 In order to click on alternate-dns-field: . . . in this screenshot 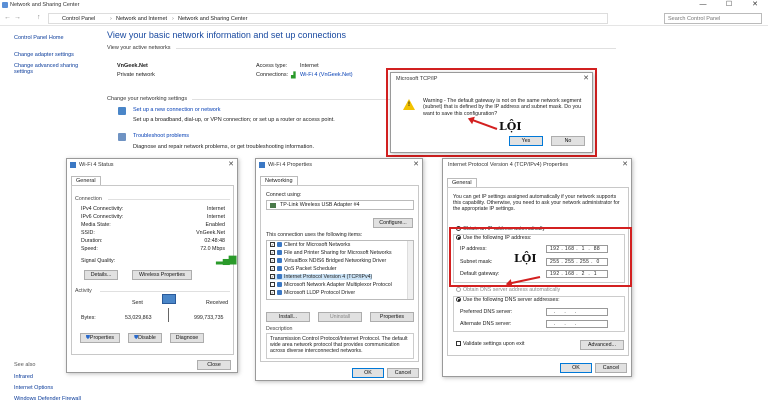, I will do `click(577, 324)`.